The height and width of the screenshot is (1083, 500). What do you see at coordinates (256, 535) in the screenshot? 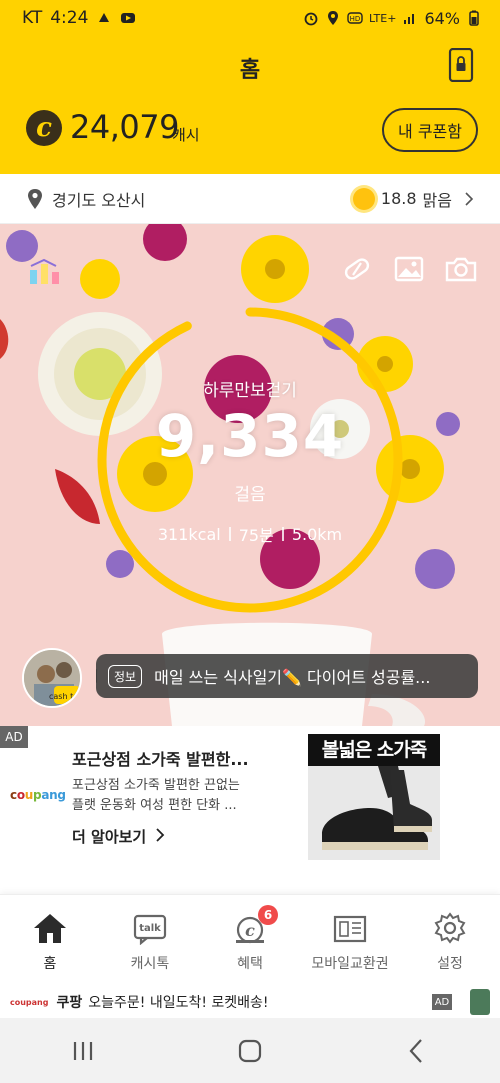
I see `minutes-value: 75분` at bounding box center [256, 535].